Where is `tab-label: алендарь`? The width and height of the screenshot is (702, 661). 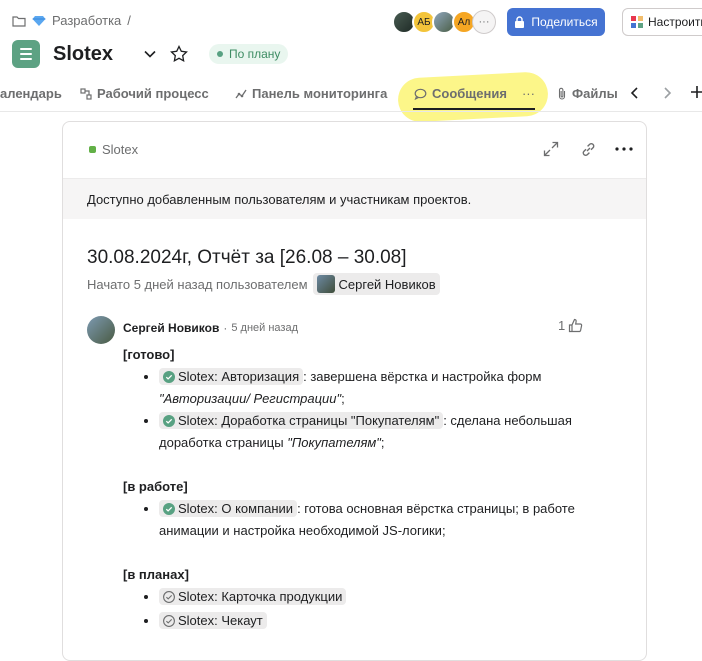 tab-label: алендарь is located at coordinates (31, 93).